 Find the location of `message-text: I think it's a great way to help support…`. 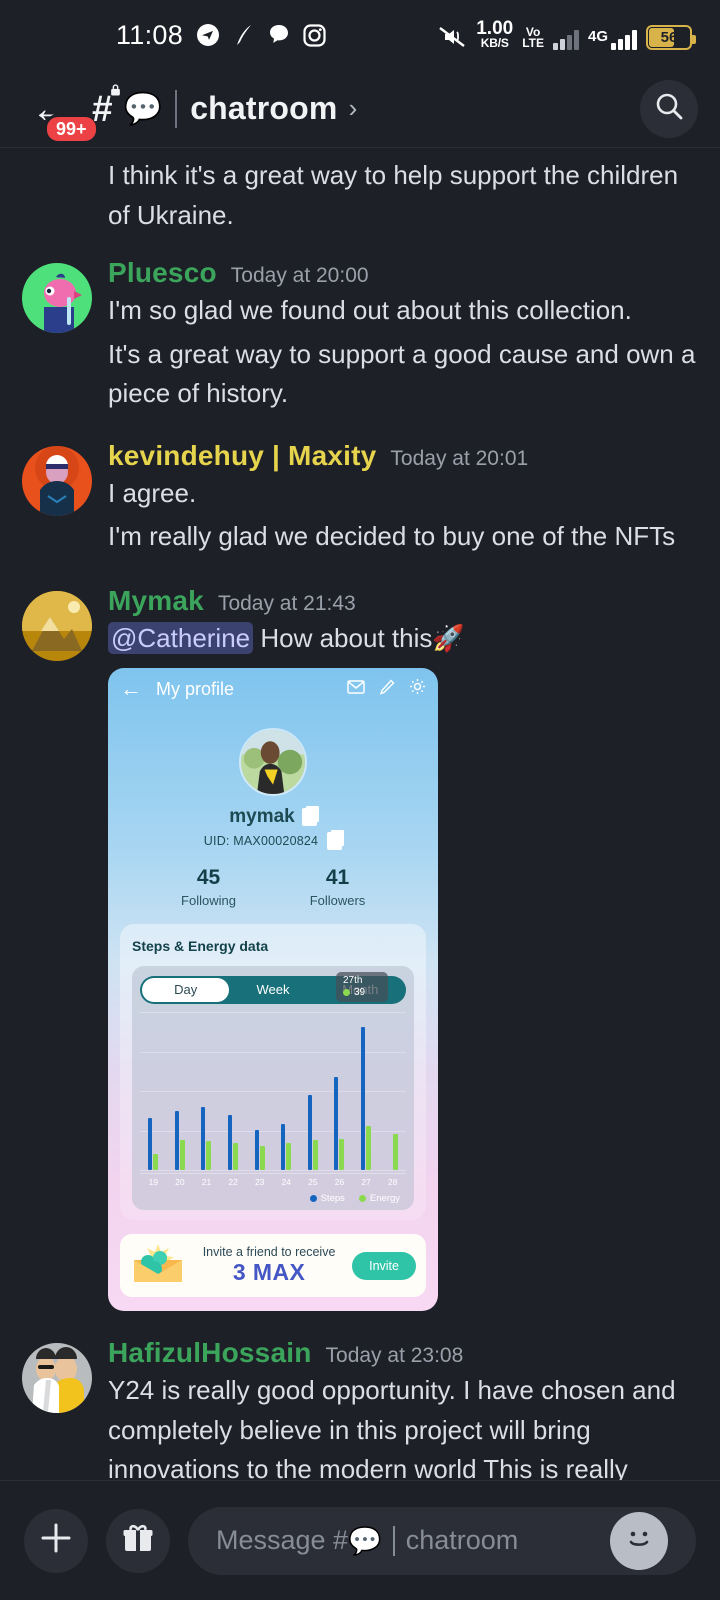

message-text: I think it's a great way to help support… is located at coordinates (393, 195).